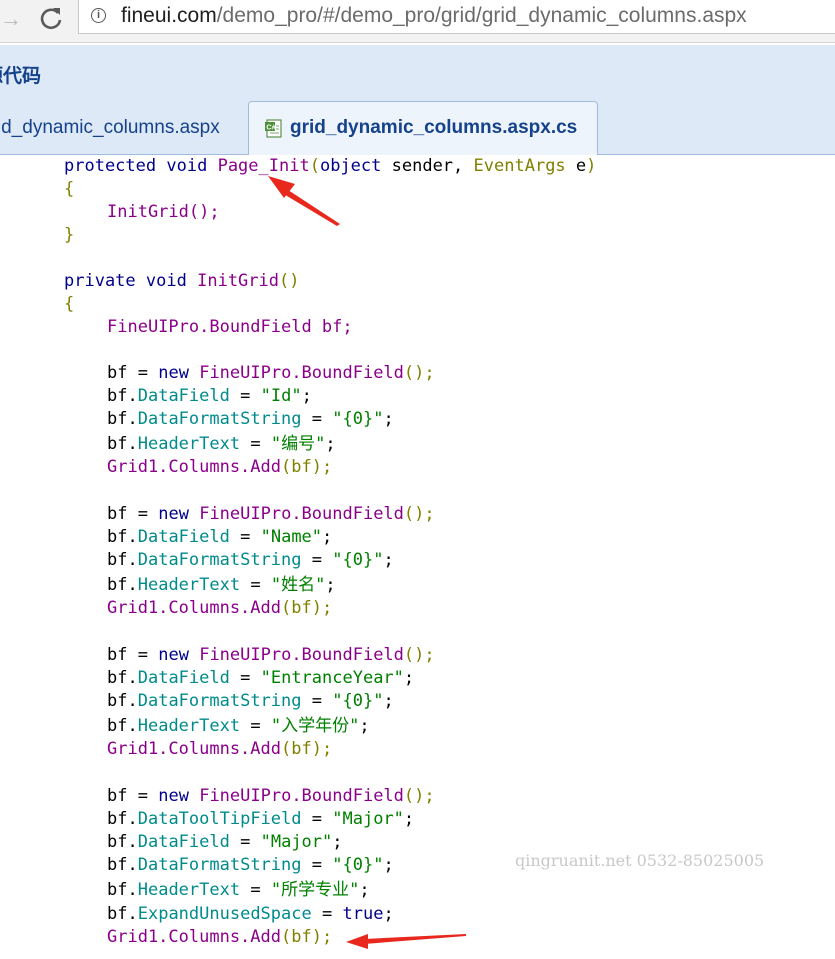  I want to click on code-line: bf.DataToolTipField = "Major";, so click(261, 819).